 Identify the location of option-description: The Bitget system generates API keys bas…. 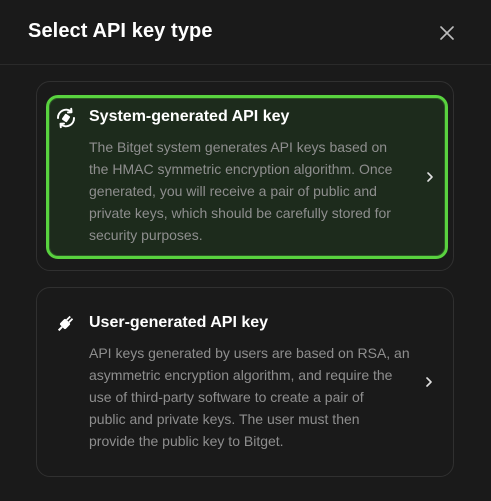
(241, 191).